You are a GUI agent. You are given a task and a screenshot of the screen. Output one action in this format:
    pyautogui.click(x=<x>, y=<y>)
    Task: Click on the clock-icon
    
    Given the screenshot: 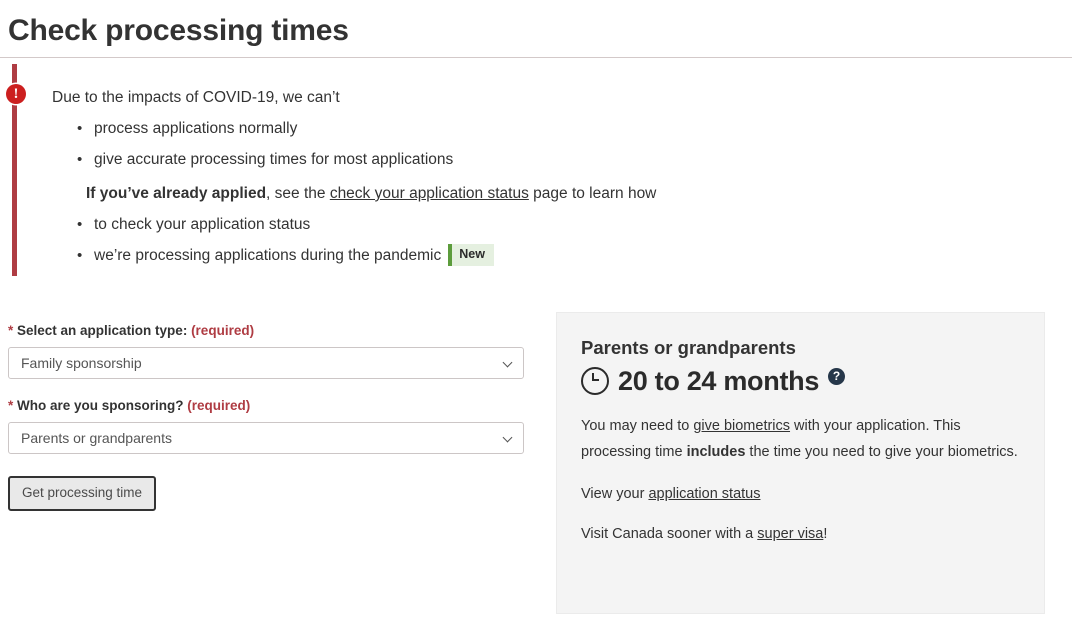 What is the action you would take?
    pyautogui.click(x=595, y=381)
    